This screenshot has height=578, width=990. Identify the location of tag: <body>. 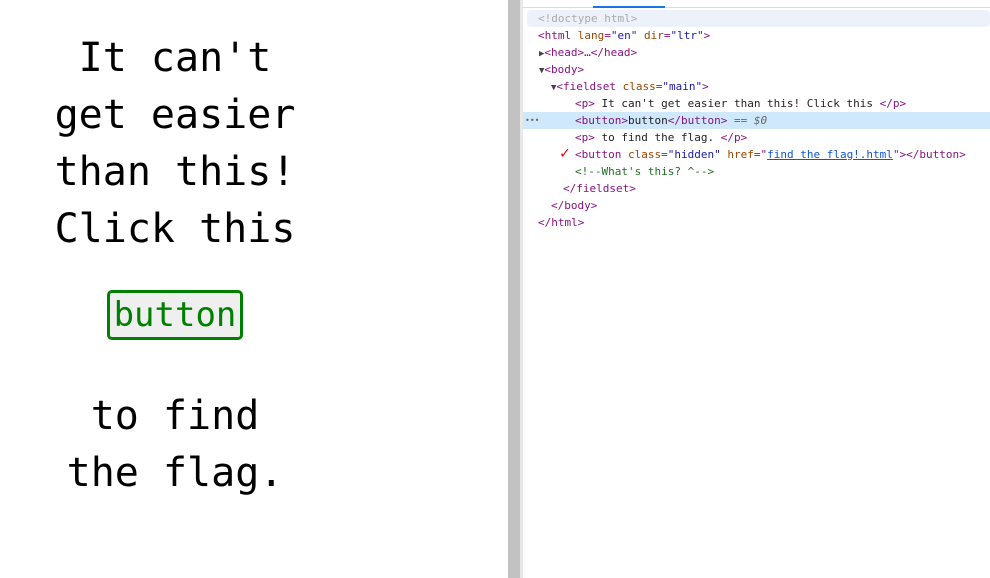
(564, 69).